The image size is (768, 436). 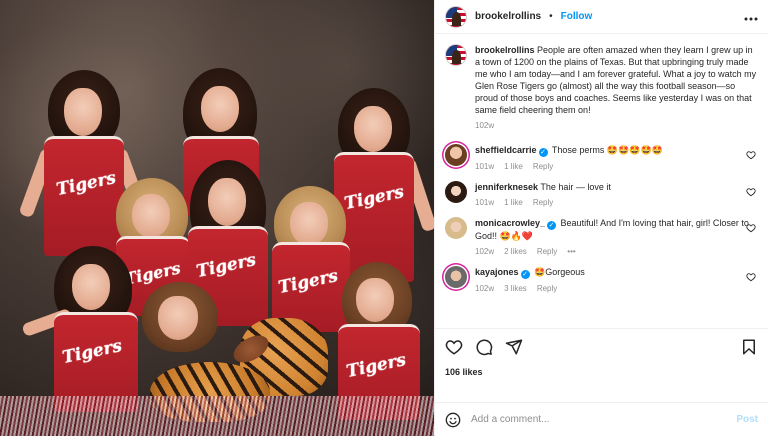 What do you see at coordinates (484, 347) in the screenshot?
I see `comment-icon` at bounding box center [484, 347].